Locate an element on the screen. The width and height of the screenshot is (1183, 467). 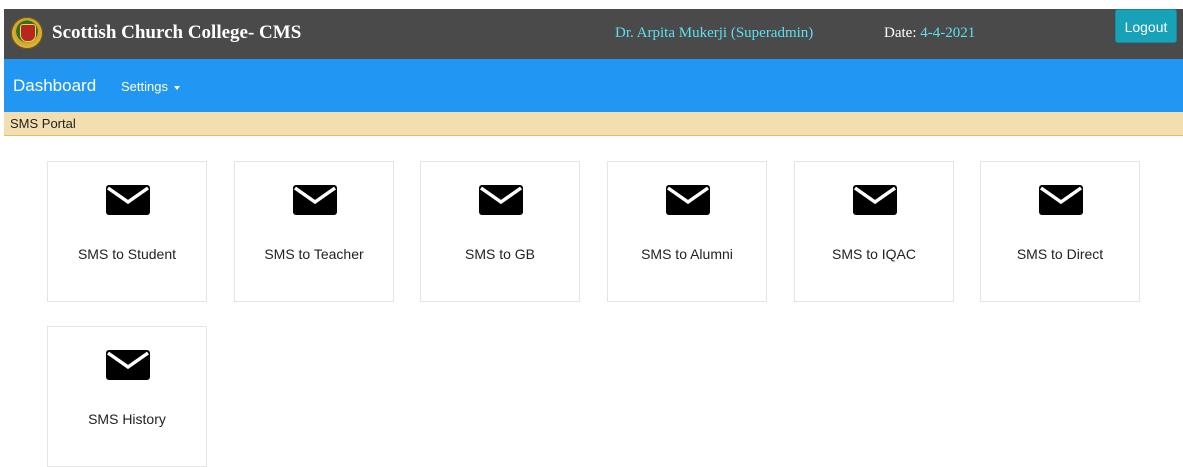
nav-settings-label: Settings is located at coordinates (144, 86).